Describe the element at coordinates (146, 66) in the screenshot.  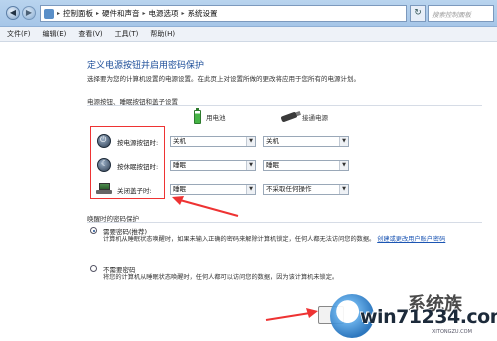
I see `page-title: 定义电源按钮并启用密码保护` at that location.